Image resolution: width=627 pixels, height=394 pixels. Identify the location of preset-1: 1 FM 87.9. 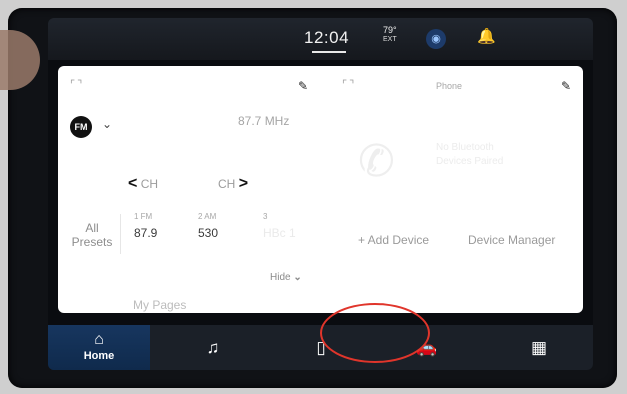
(145, 226).